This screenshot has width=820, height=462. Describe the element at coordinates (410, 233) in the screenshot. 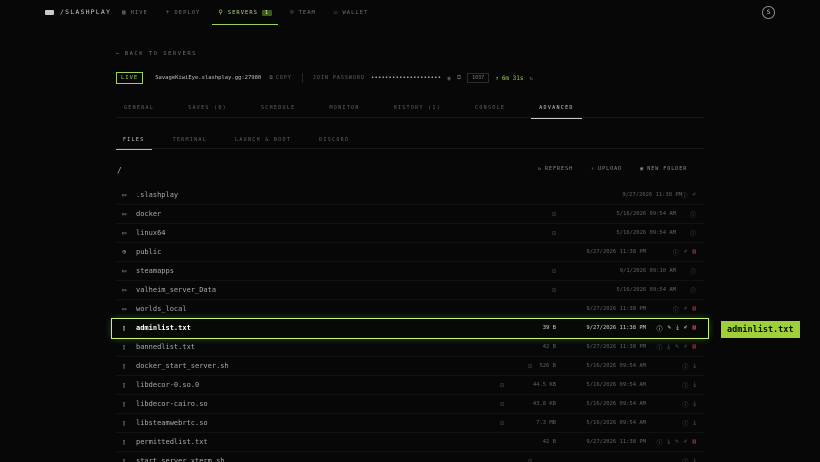

I see `file-row: ▭ linux64 ⊡ 5/16/2026 09:54 AM ⓘ` at that location.